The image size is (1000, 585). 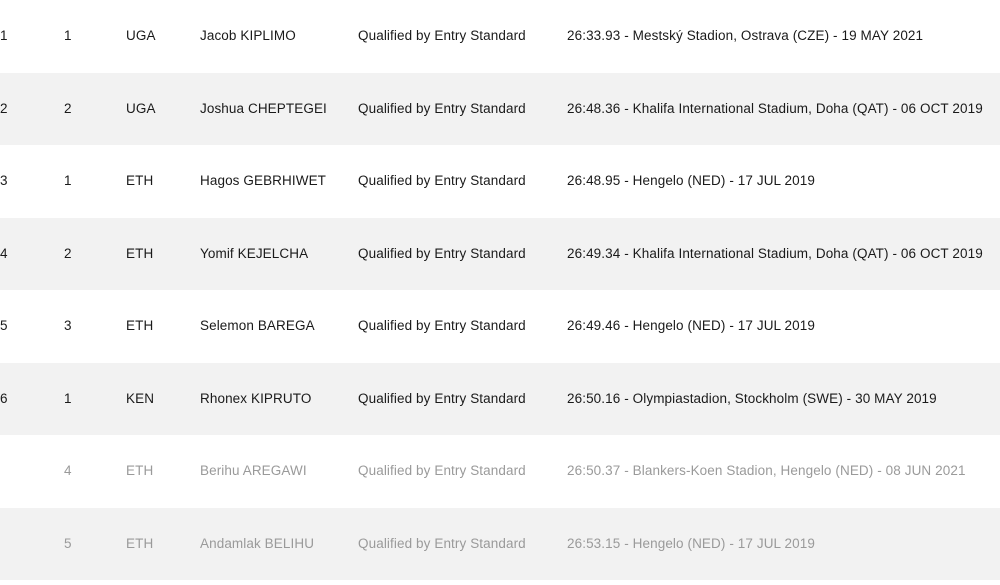 I want to click on cell-athlete-name: Selemon BAREGA, so click(x=257, y=325).